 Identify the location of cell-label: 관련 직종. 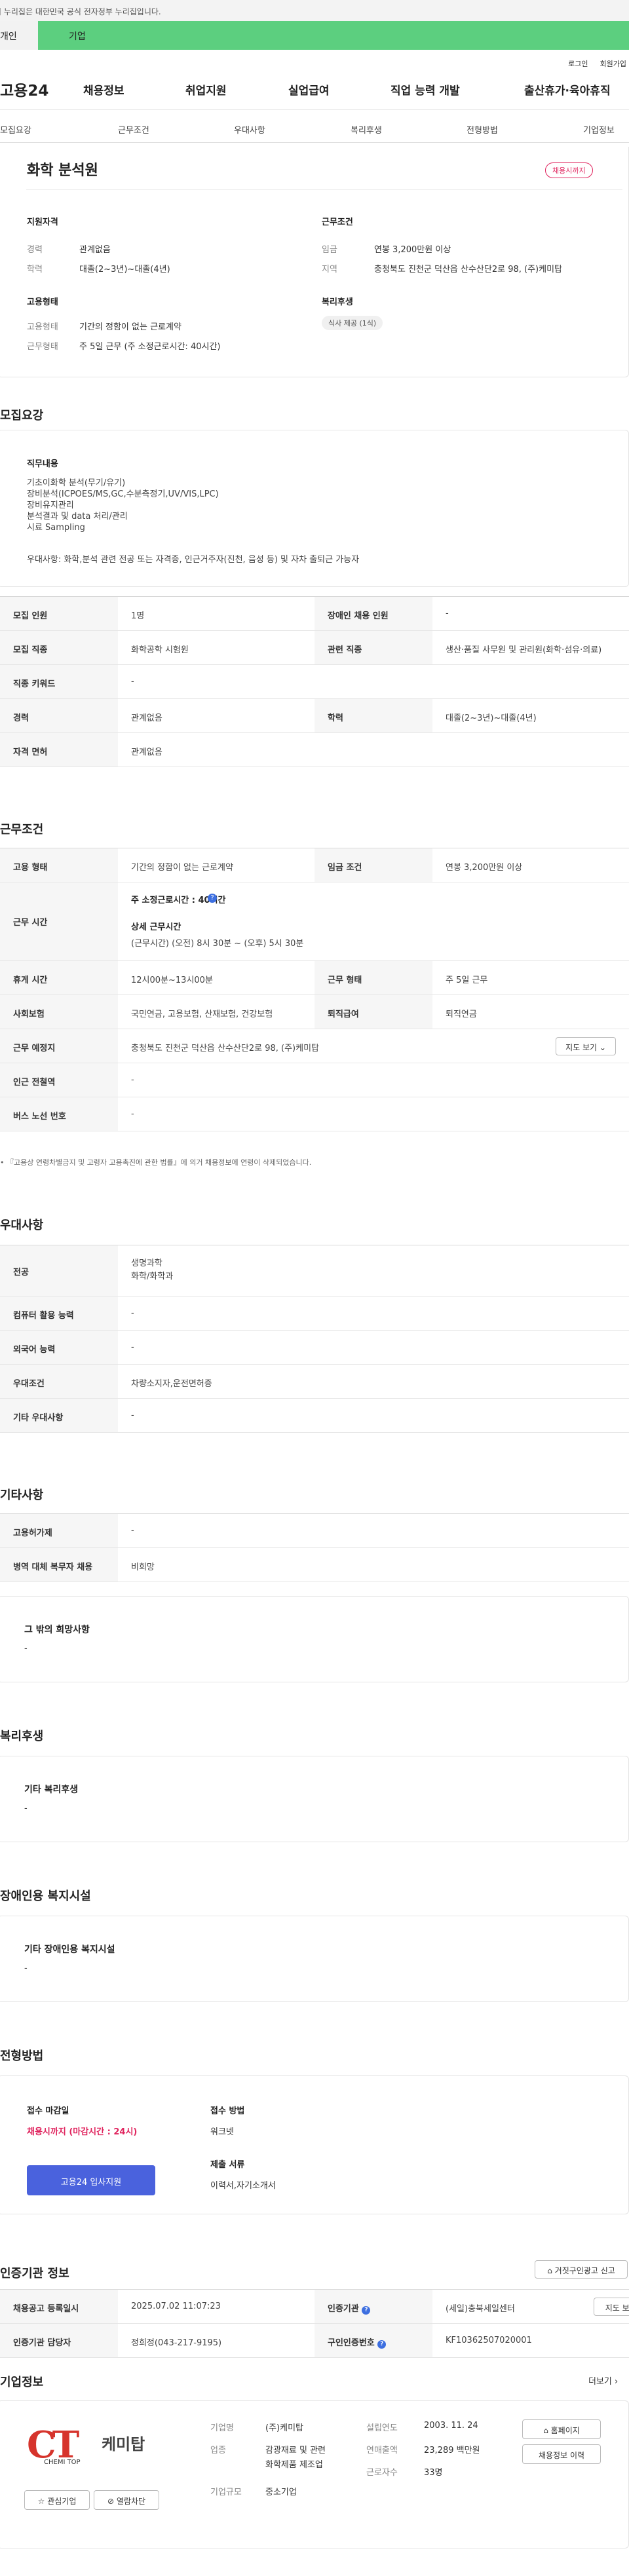
(373, 647).